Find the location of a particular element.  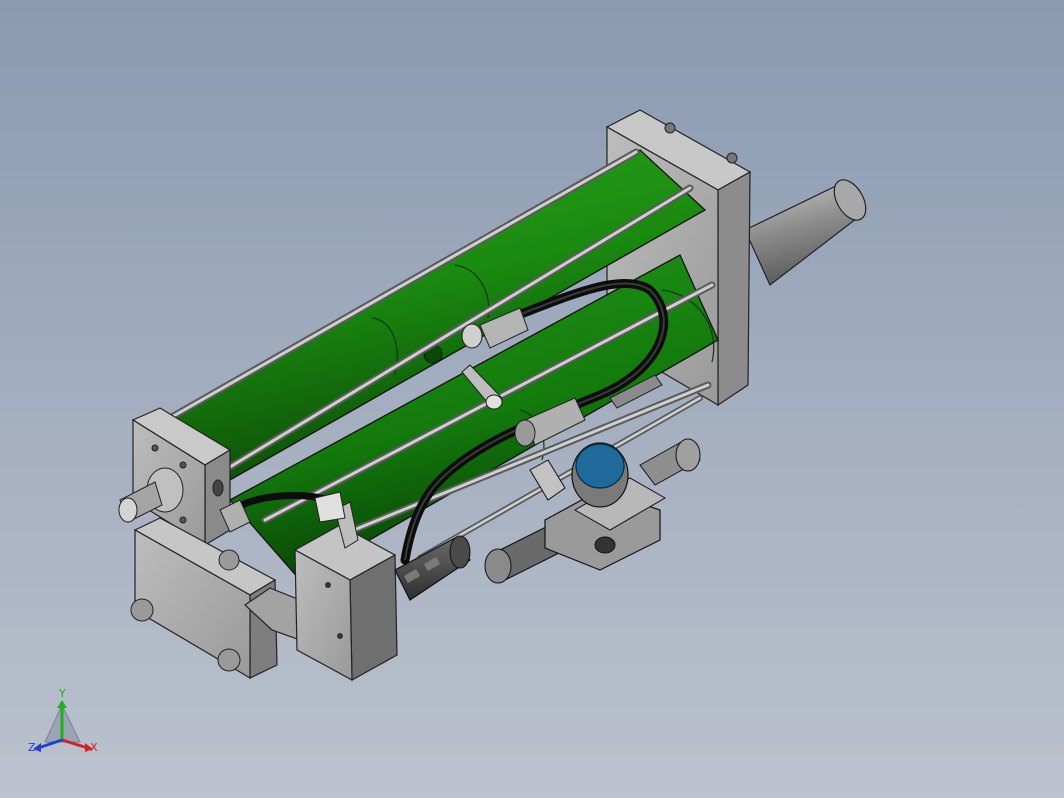

x-axis-label: X is located at coordinates (94, 747).